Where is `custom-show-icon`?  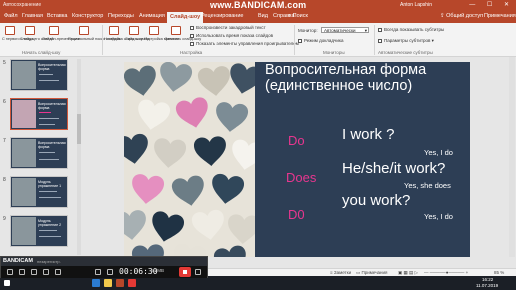
custom-show-icon is located at coordinates (84, 30).